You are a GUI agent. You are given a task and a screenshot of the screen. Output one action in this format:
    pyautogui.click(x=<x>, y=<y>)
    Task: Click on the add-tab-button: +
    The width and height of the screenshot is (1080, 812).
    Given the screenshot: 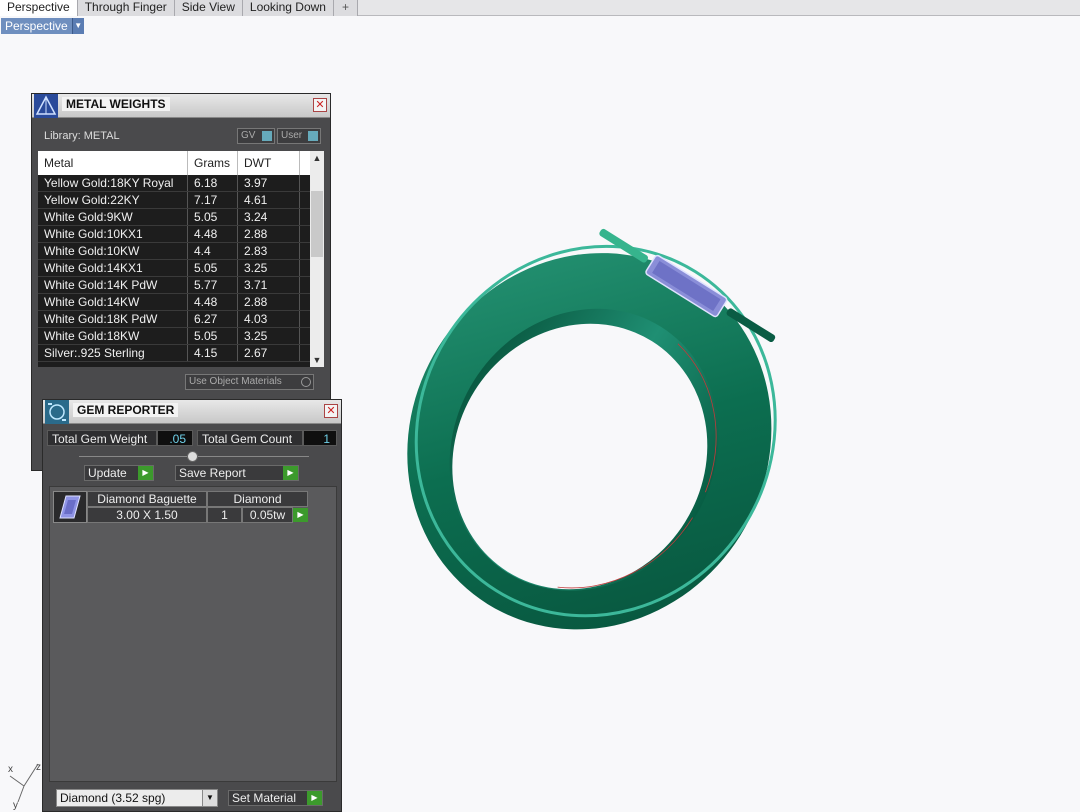 What is the action you would take?
    pyautogui.click(x=345, y=8)
    